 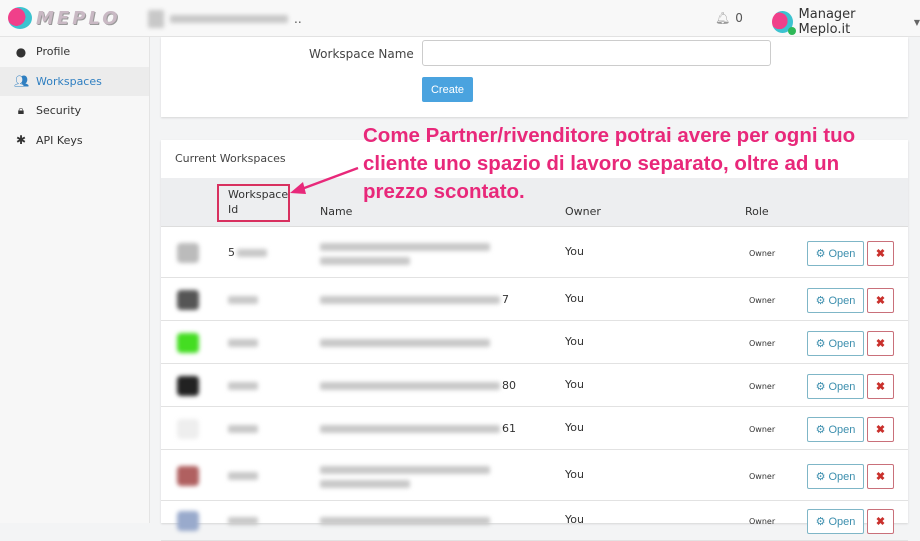 I want to click on notifications-button: 🔔︎ 0, so click(x=729, y=18).